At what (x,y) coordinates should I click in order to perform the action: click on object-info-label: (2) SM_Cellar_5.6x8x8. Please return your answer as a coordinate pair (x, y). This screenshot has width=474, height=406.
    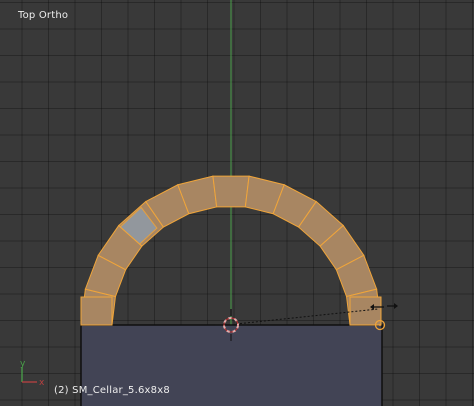
    Looking at the image, I should click on (112, 390).